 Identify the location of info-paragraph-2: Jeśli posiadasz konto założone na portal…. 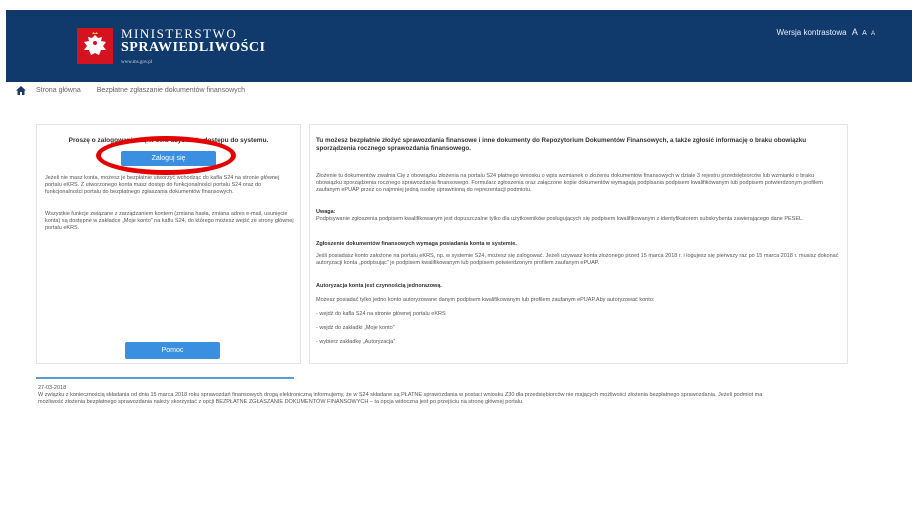
(577, 259).